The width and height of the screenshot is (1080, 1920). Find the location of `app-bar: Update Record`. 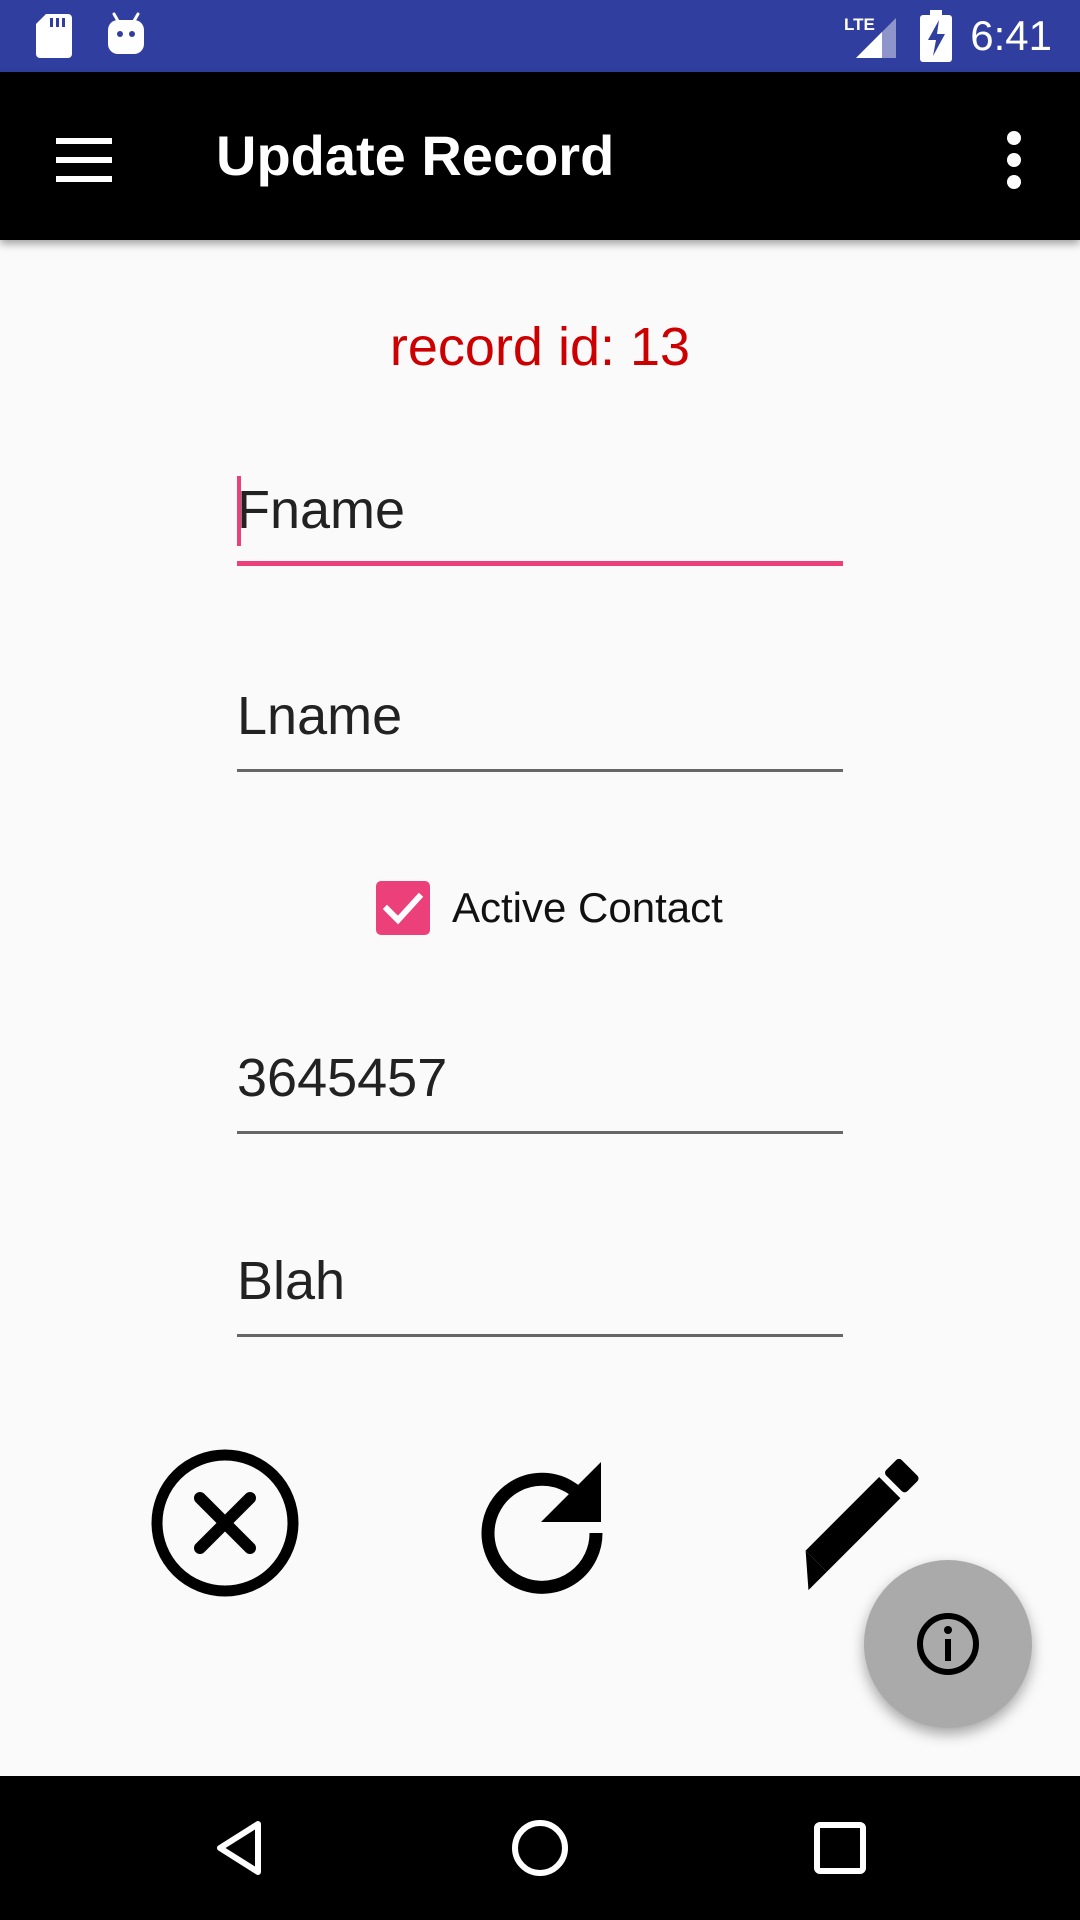

app-bar: Update Record is located at coordinates (540, 156).